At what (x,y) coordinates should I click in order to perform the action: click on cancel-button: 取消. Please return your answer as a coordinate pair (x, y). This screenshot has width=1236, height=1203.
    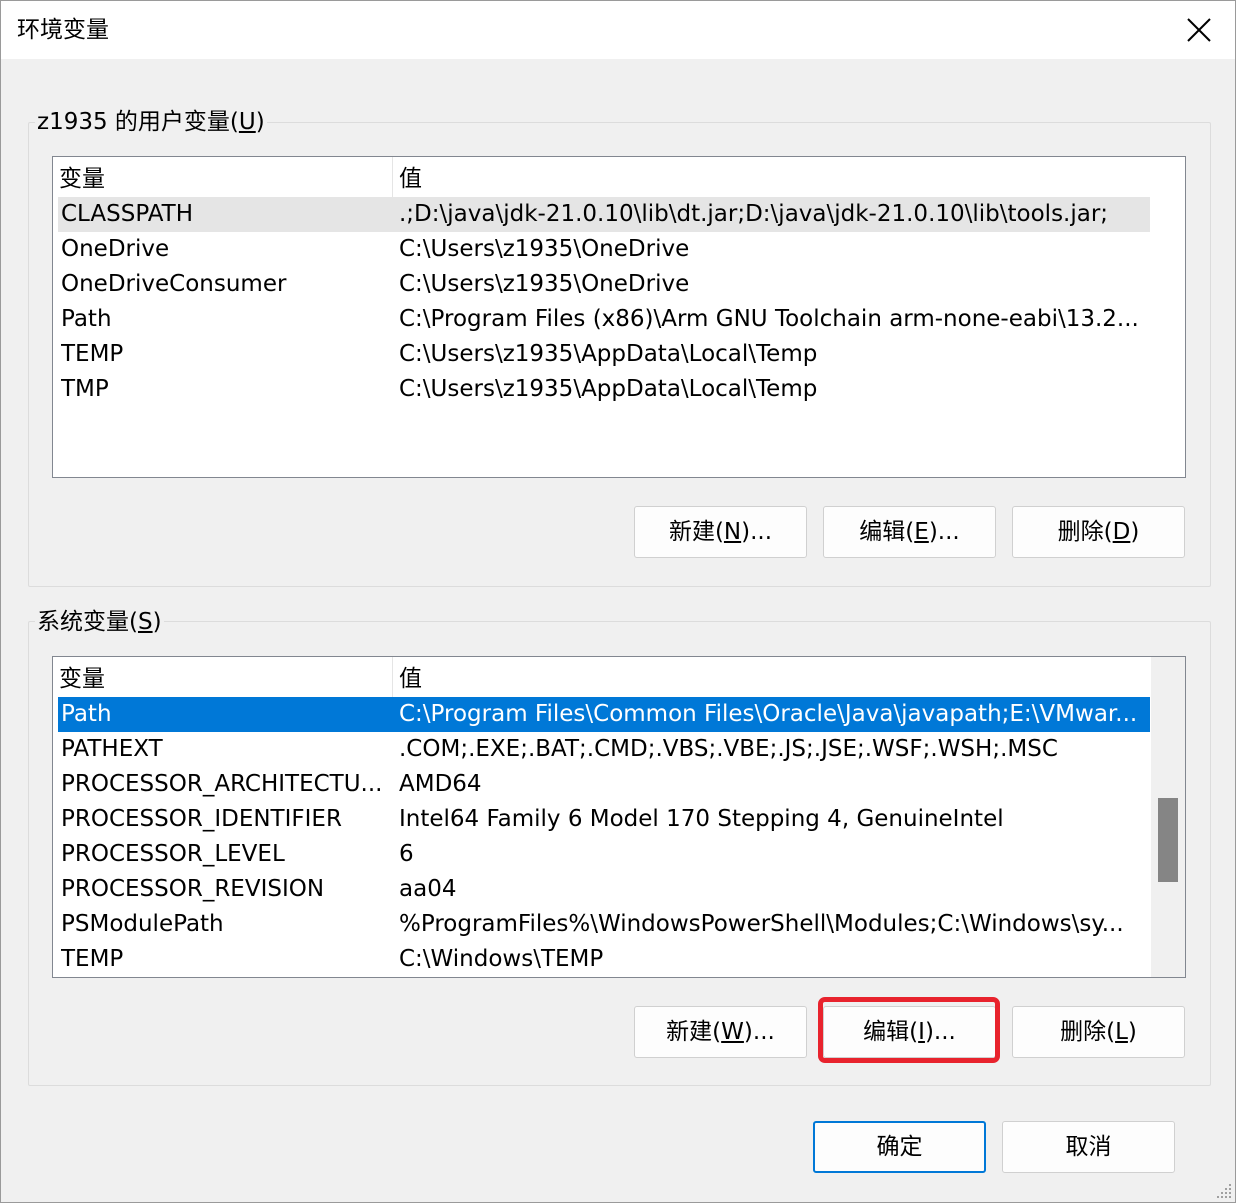
    Looking at the image, I should click on (1088, 1147).